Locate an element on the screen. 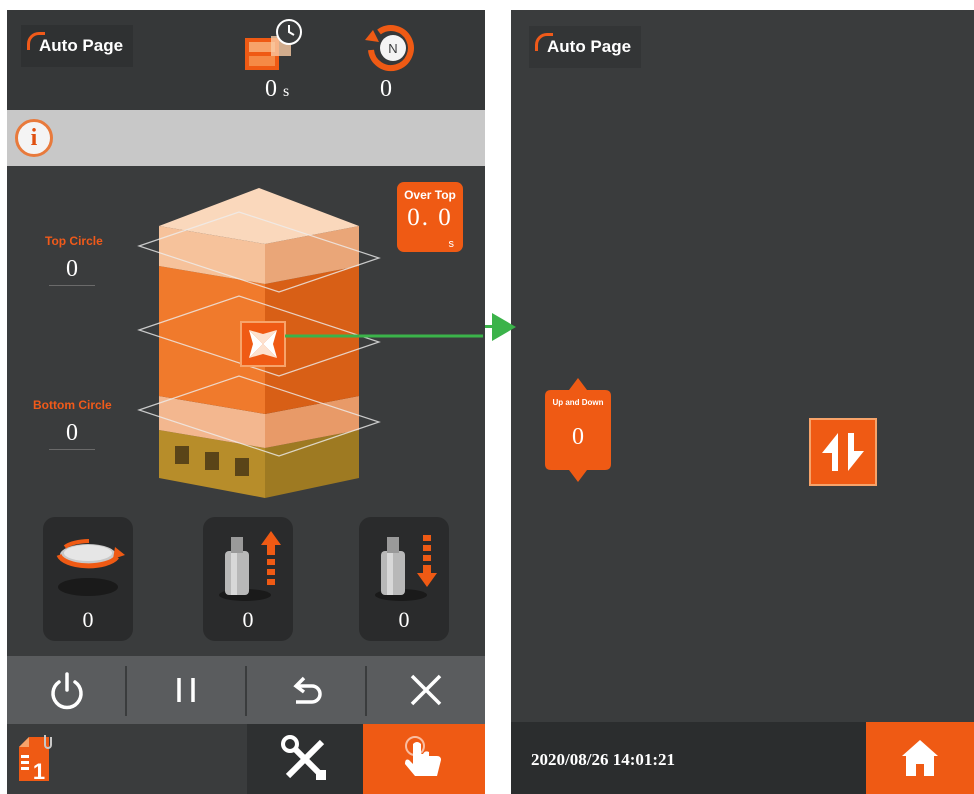  header: Auto Page 0 s N 0 is located at coordinates (246, 60).